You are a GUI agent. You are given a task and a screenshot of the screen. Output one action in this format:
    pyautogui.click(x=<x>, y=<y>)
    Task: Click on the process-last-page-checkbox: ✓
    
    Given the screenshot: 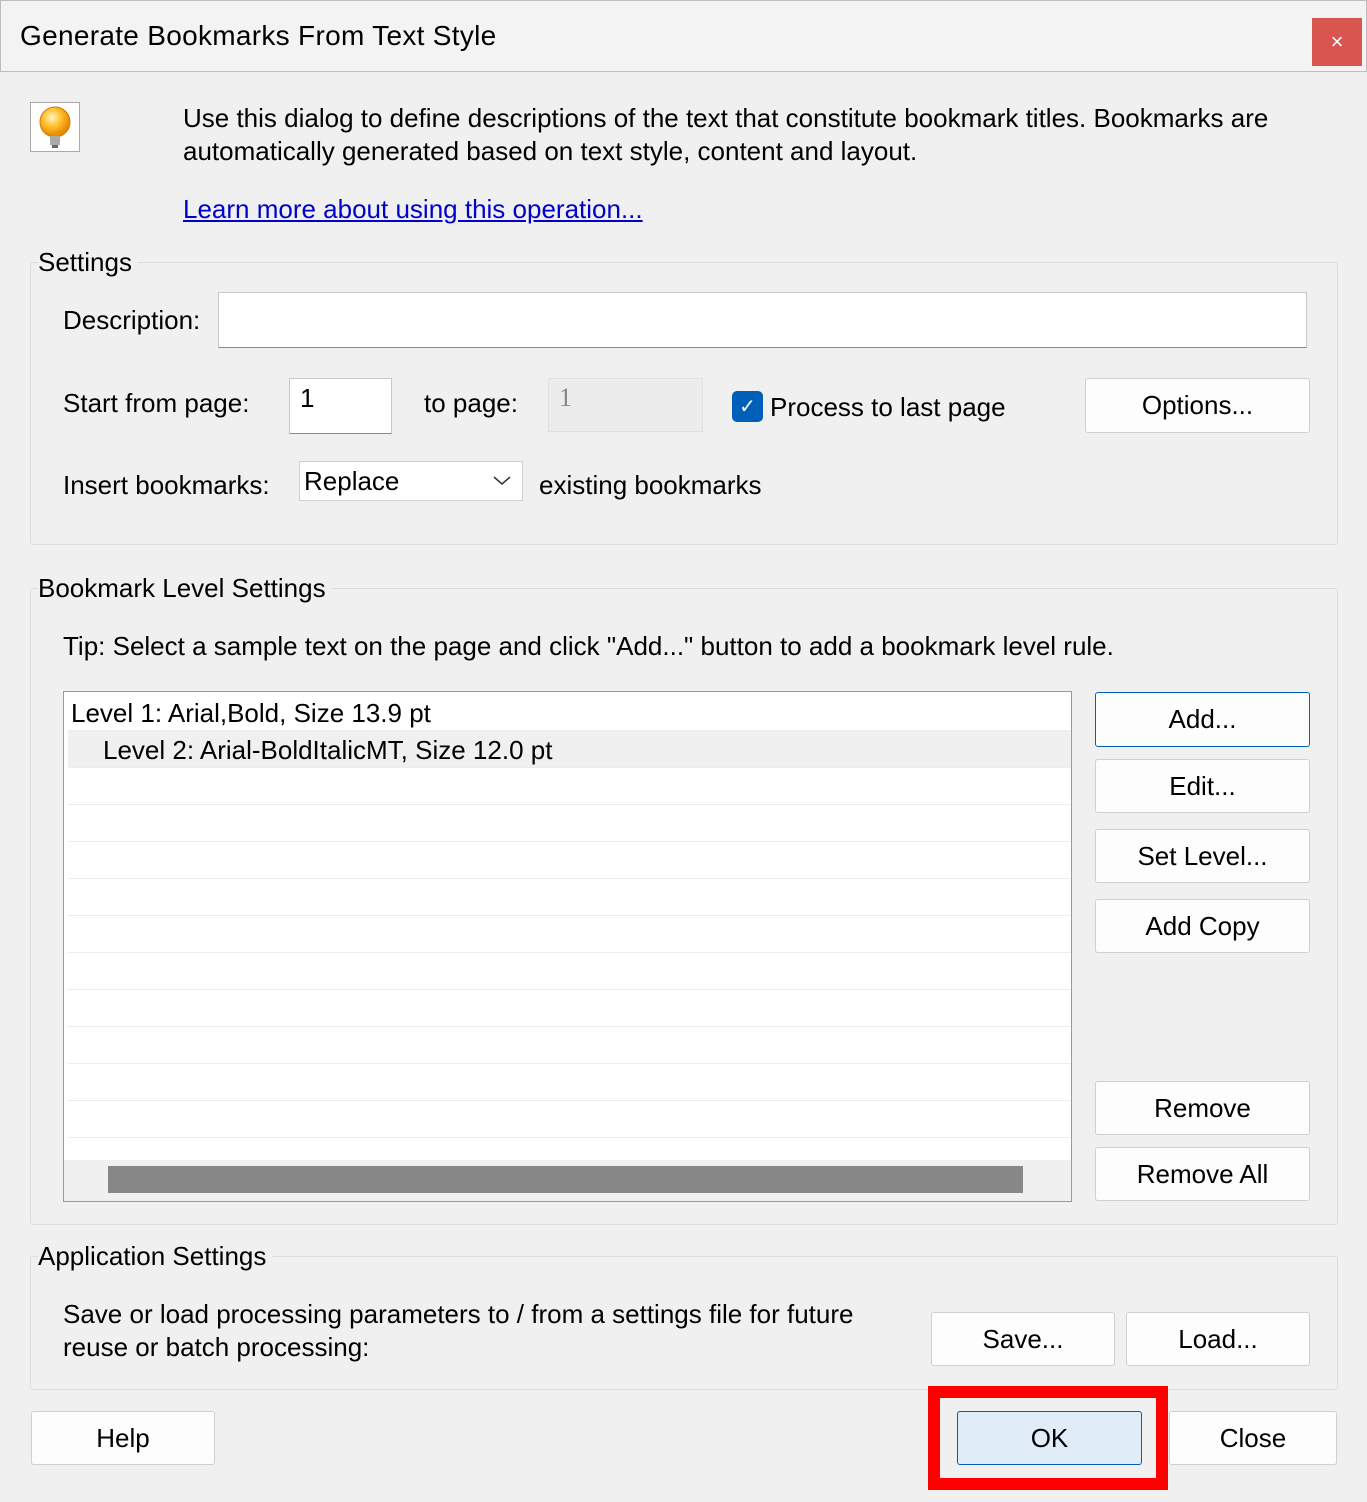 What is the action you would take?
    pyautogui.click(x=747, y=406)
    